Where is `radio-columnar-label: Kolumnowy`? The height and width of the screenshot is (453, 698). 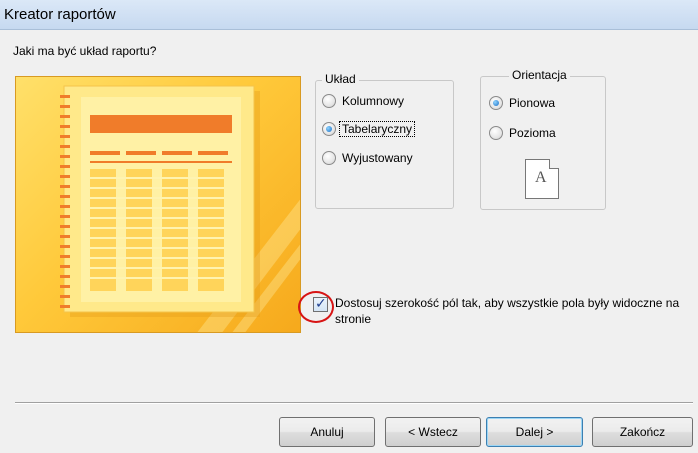
radio-columnar-label: Kolumnowy is located at coordinates (373, 101).